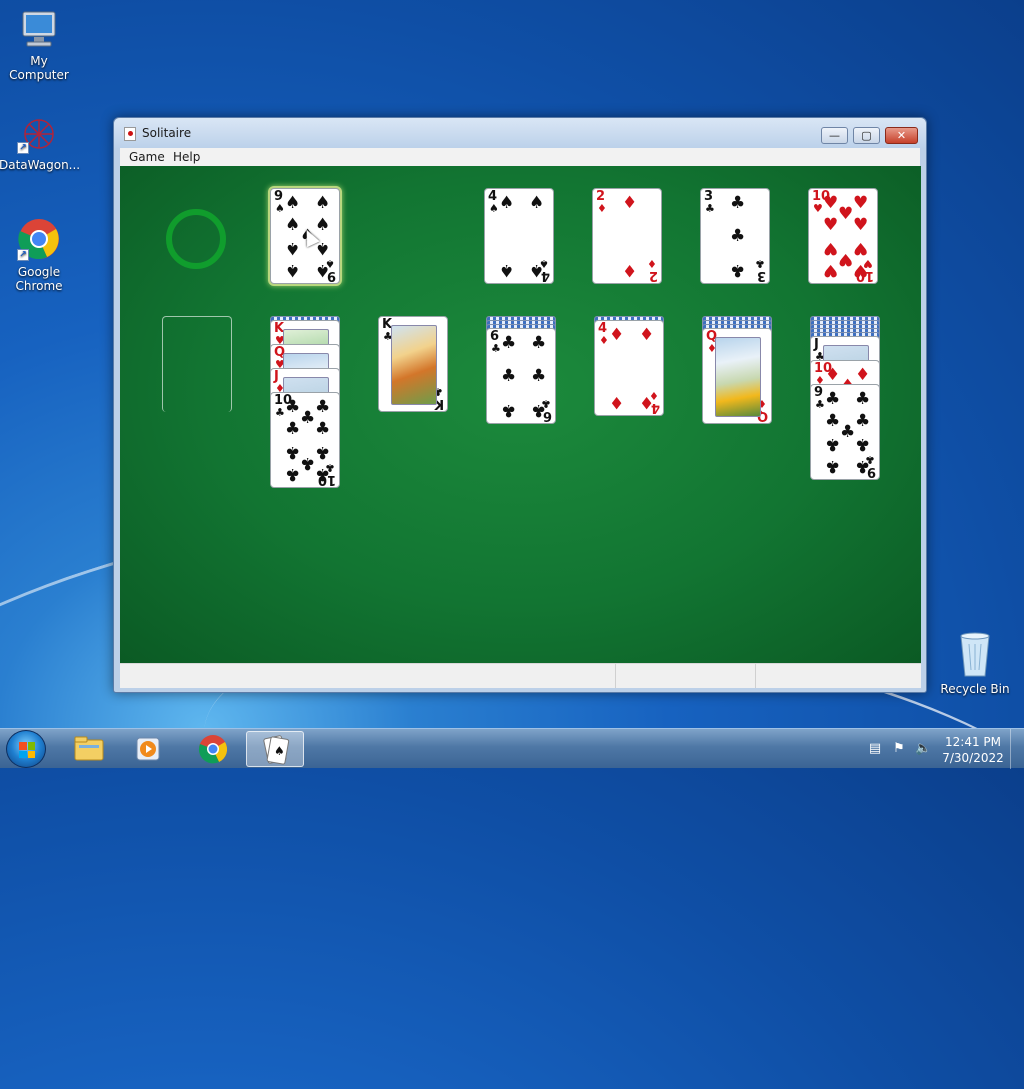 This screenshot has width=1024, height=1089. I want to click on start-button, so click(26, 749).